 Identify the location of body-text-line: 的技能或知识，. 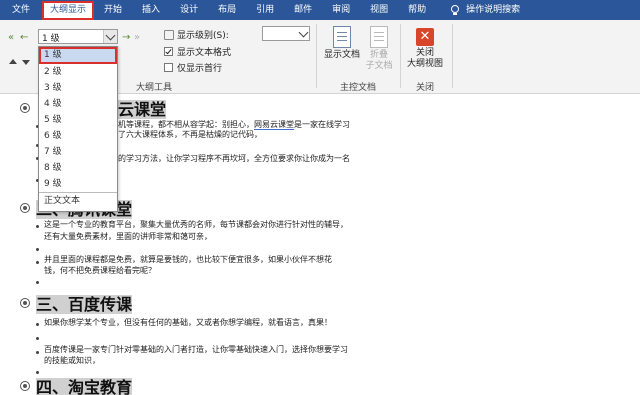
(72, 361).